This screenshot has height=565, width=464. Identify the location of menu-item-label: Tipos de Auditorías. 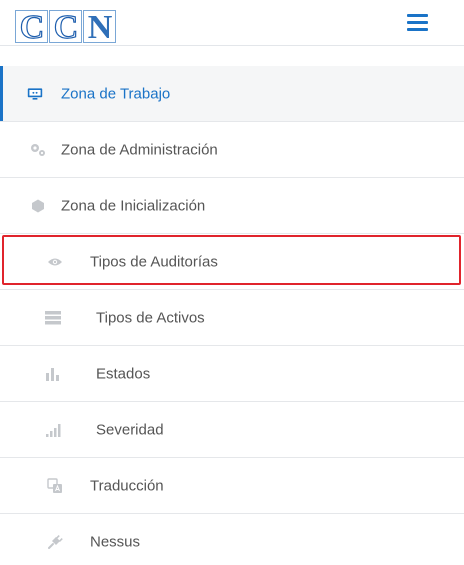
(154, 261).